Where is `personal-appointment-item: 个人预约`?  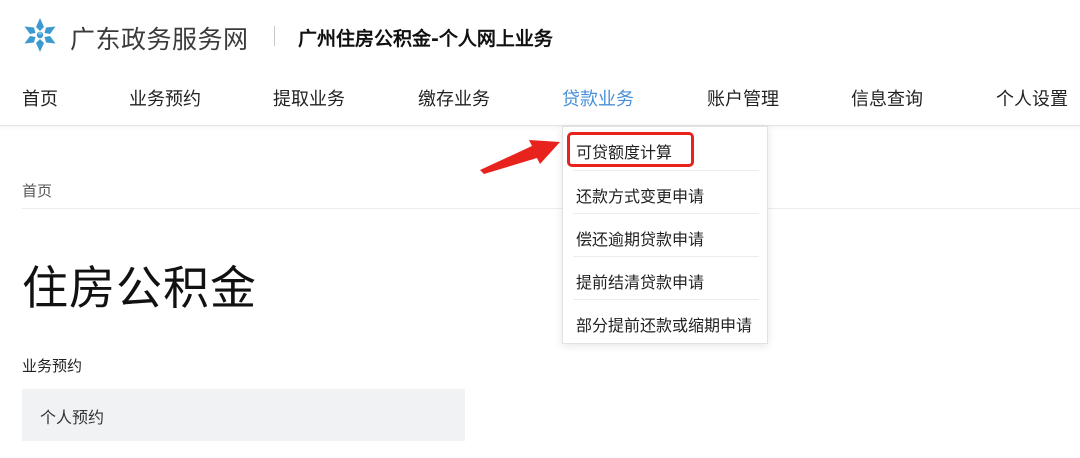
personal-appointment-item: 个人预约 is located at coordinates (243, 415).